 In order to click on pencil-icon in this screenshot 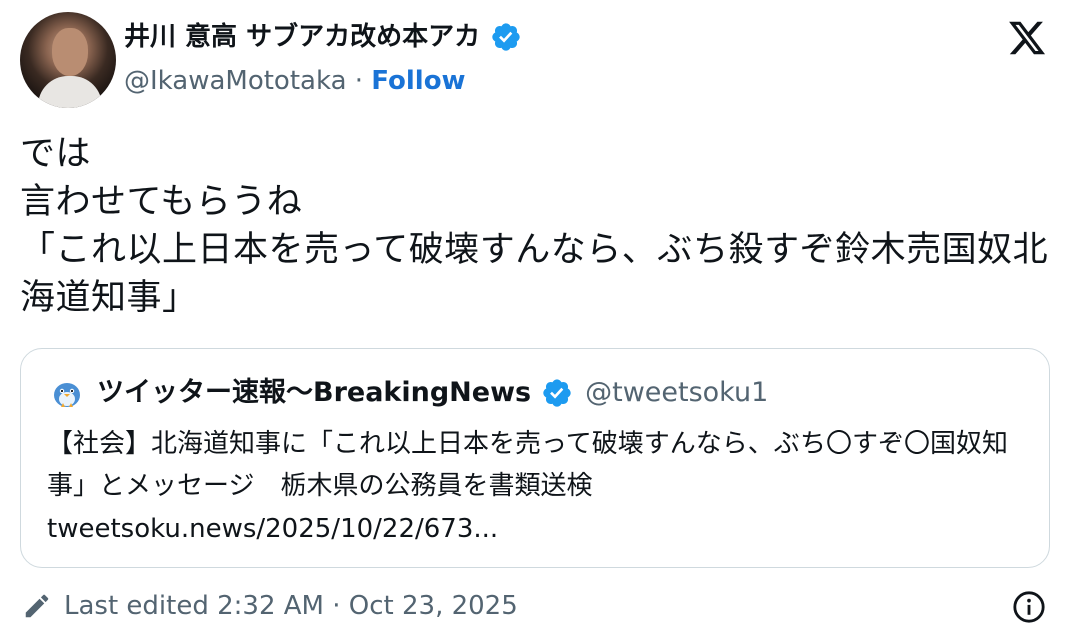, I will do `click(37, 606)`.